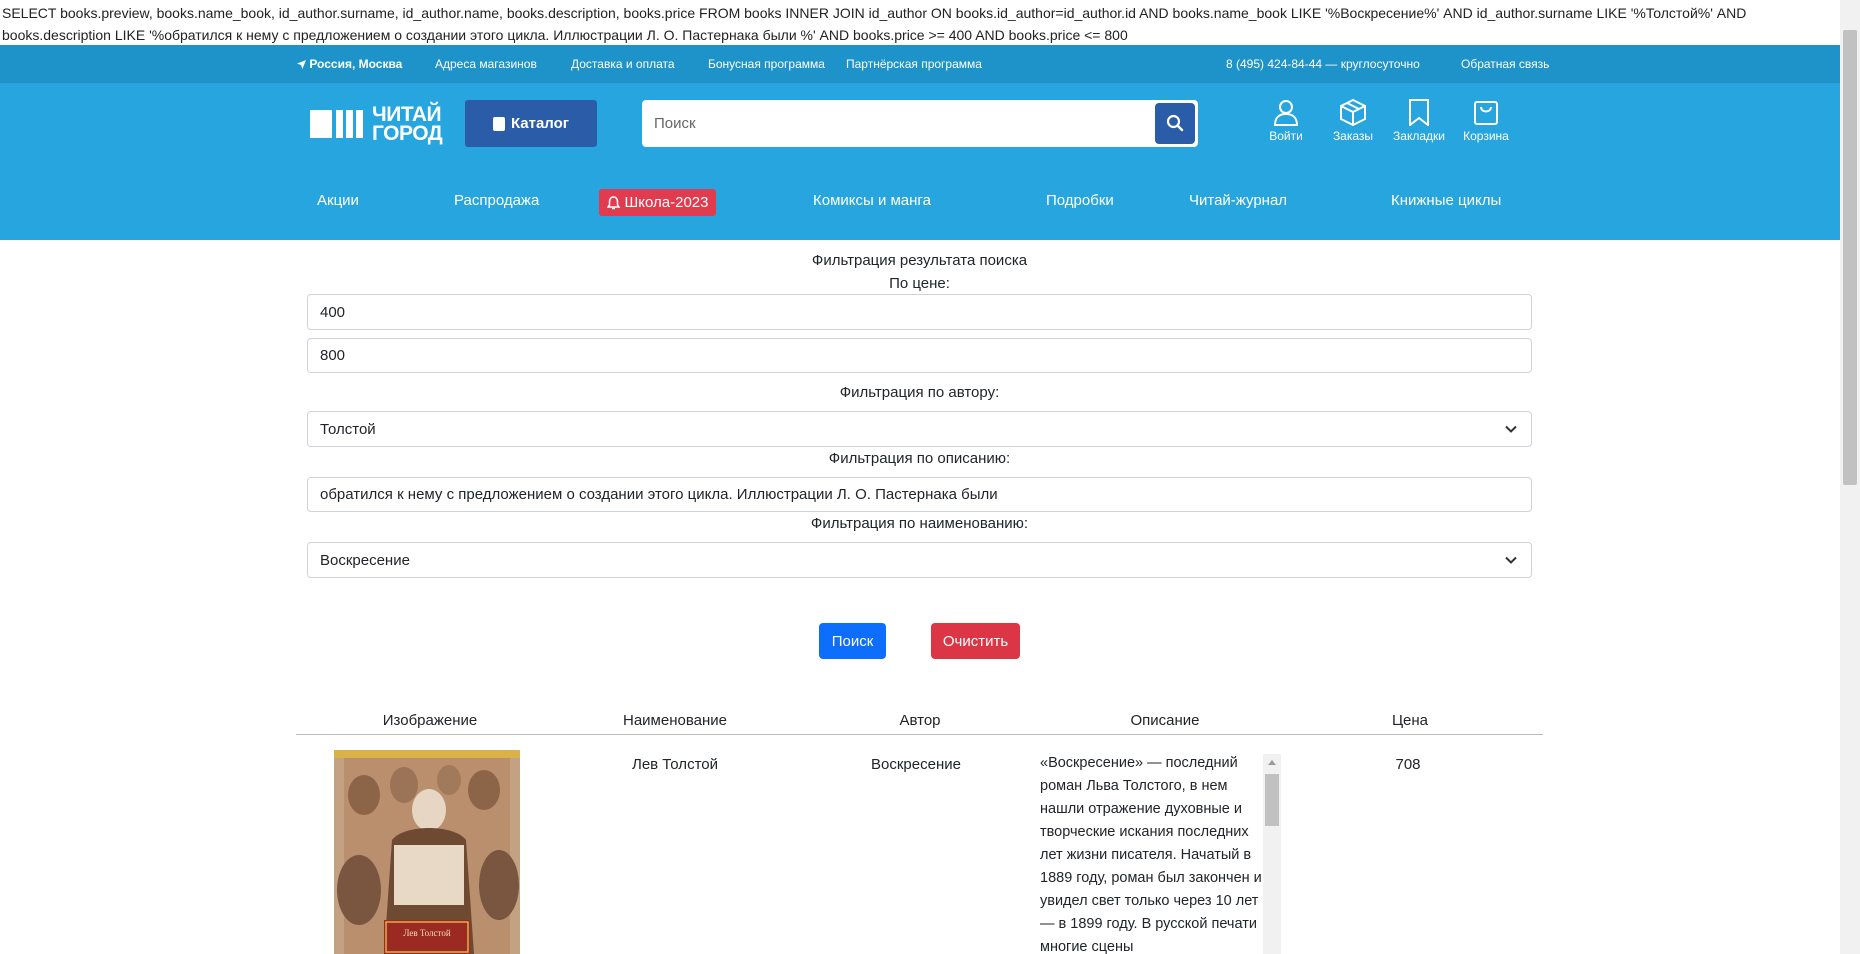  What do you see at coordinates (657, 202) in the screenshot?
I see `nav-item-school: Школа-2023` at bounding box center [657, 202].